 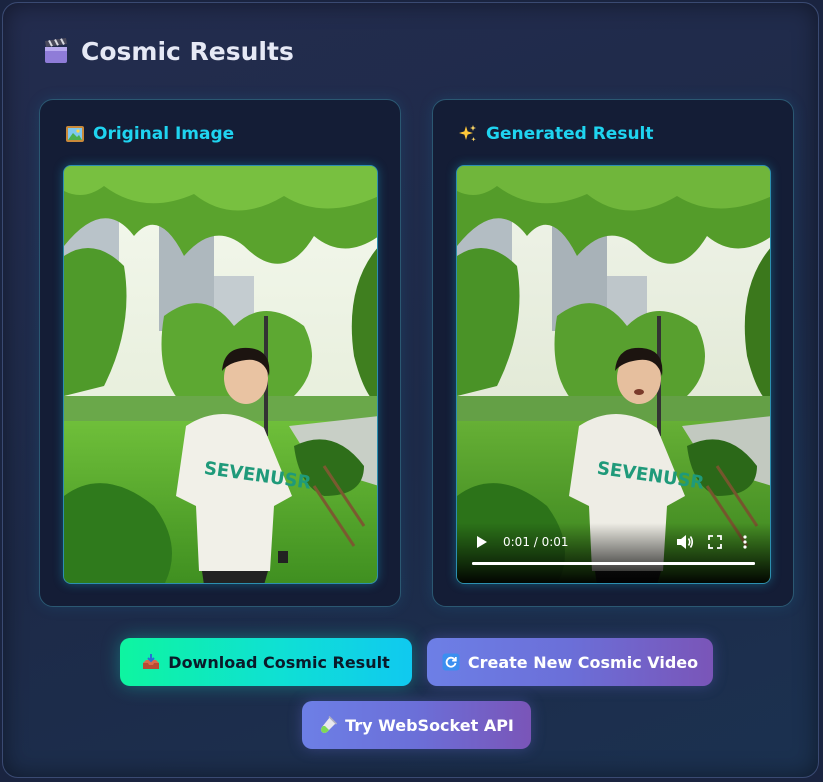 I want to click on video-progress-fill, so click(x=613, y=563).